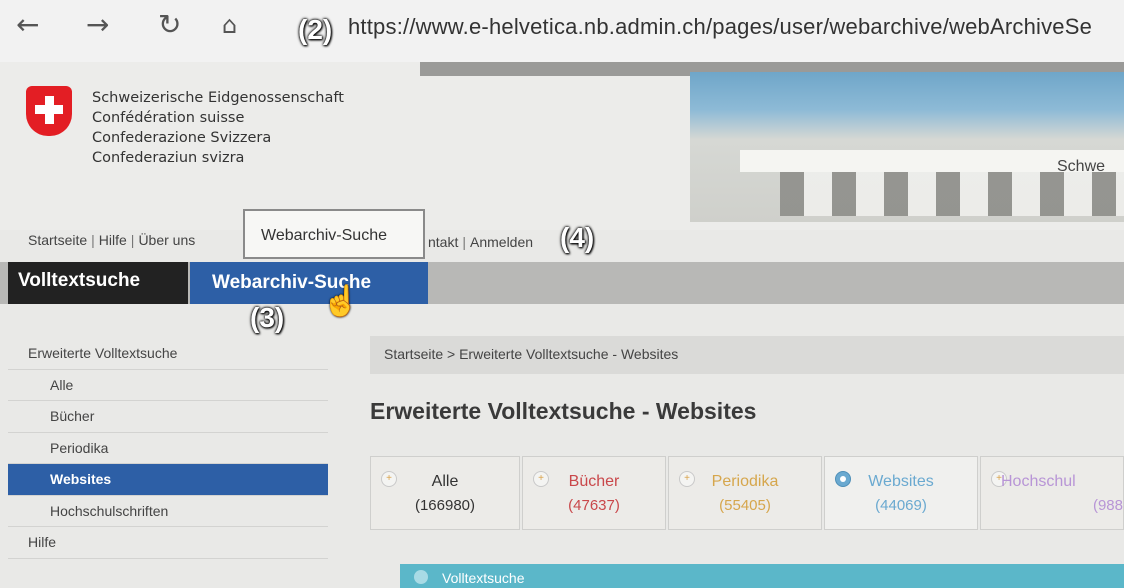 This screenshot has width=1124, height=588. Describe the element at coordinates (745, 505) in the screenshot. I see `category-count: (55405)` at that location.